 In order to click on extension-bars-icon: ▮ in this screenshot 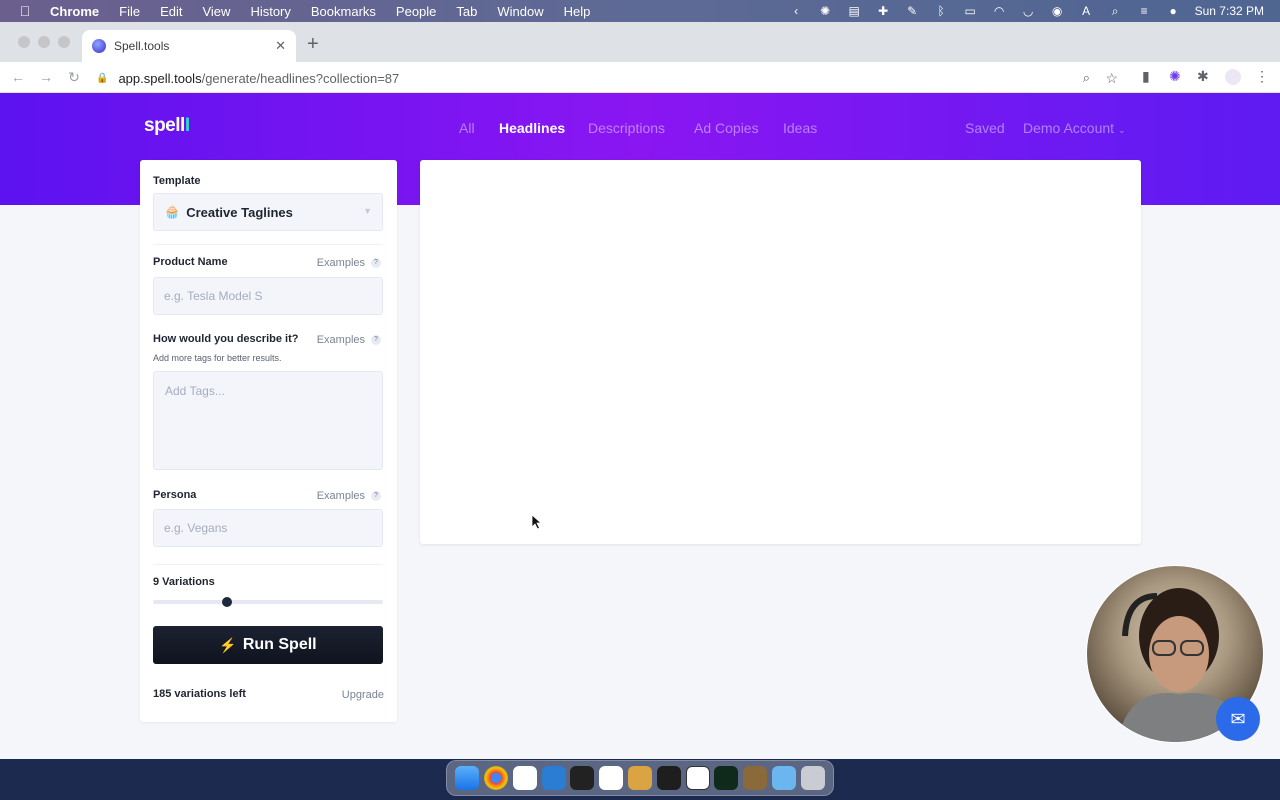, I will do `click(1146, 76)`.